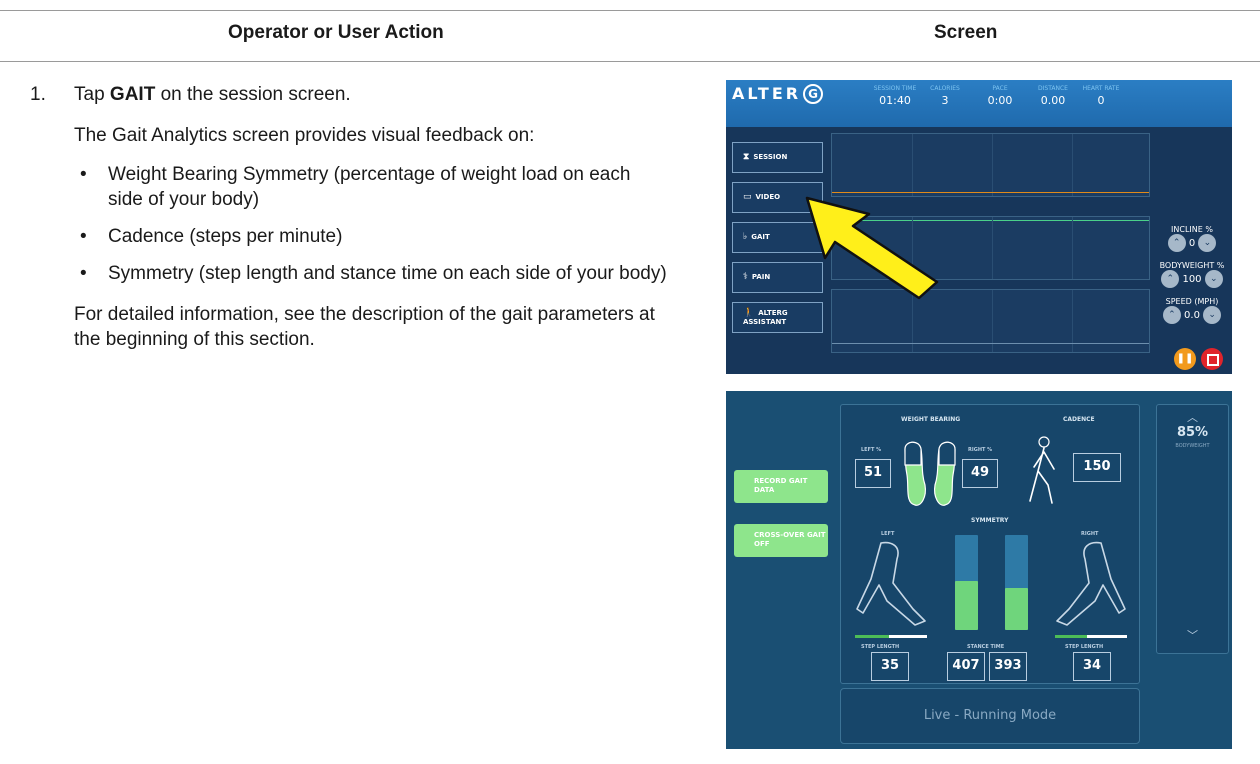 The height and width of the screenshot is (764, 1260). What do you see at coordinates (745, 277) in the screenshot?
I see `pain-icon: ⚕` at bounding box center [745, 277].